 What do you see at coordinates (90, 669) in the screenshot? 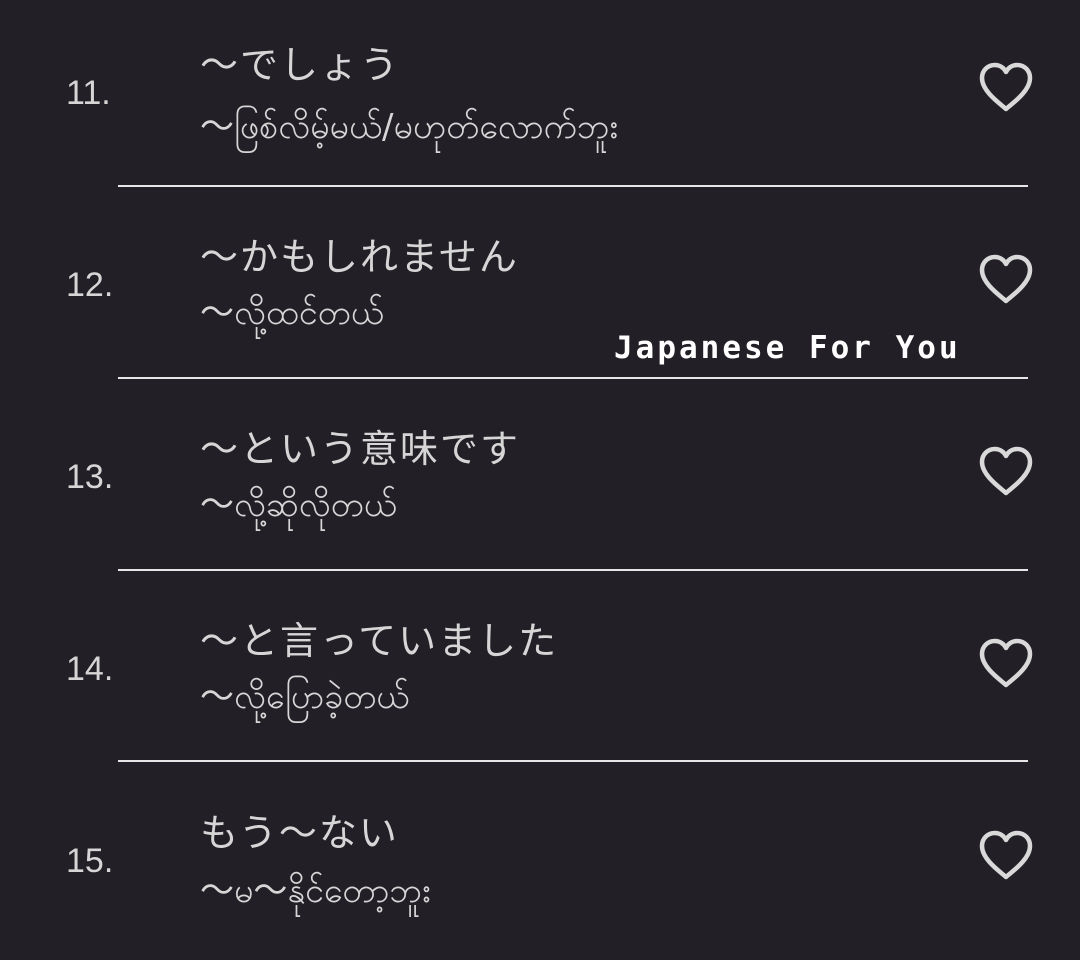
I see `item-number: 14.` at bounding box center [90, 669].